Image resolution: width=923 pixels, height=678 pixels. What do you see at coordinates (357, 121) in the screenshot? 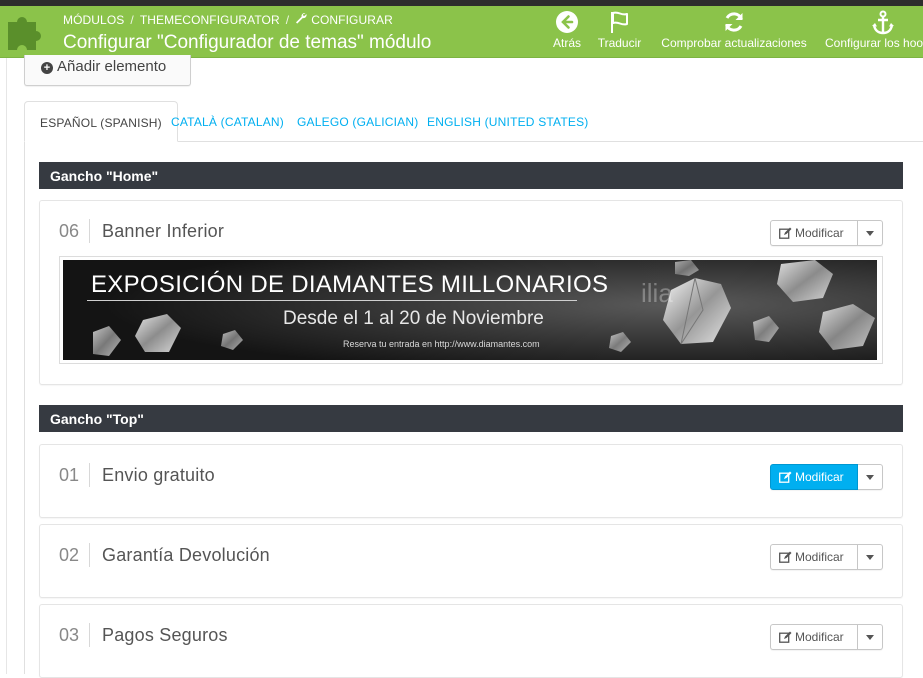
I see `tab-galician: GALEGO (GALICIAN)` at bounding box center [357, 121].